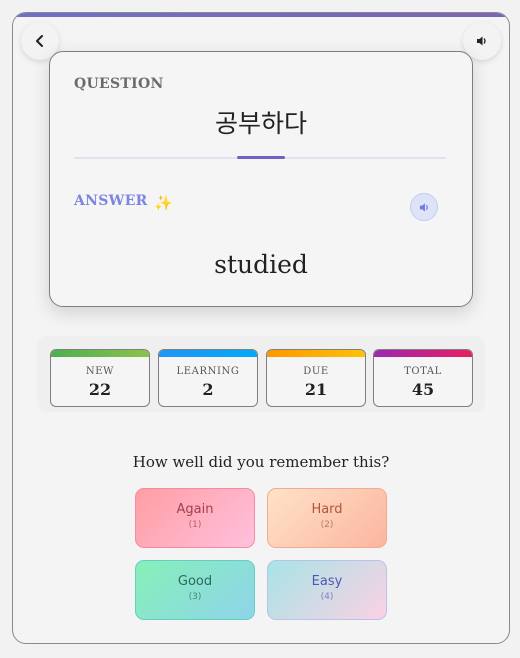 This screenshot has width=520, height=658. I want to click on stat-learning: LEARNING 2, so click(208, 378).